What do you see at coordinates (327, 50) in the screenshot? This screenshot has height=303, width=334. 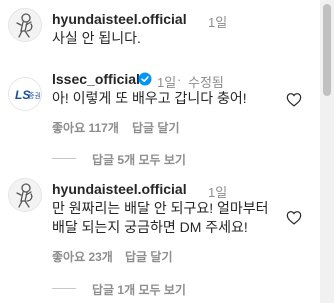 I see `scrollbar-thumb` at bounding box center [327, 50].